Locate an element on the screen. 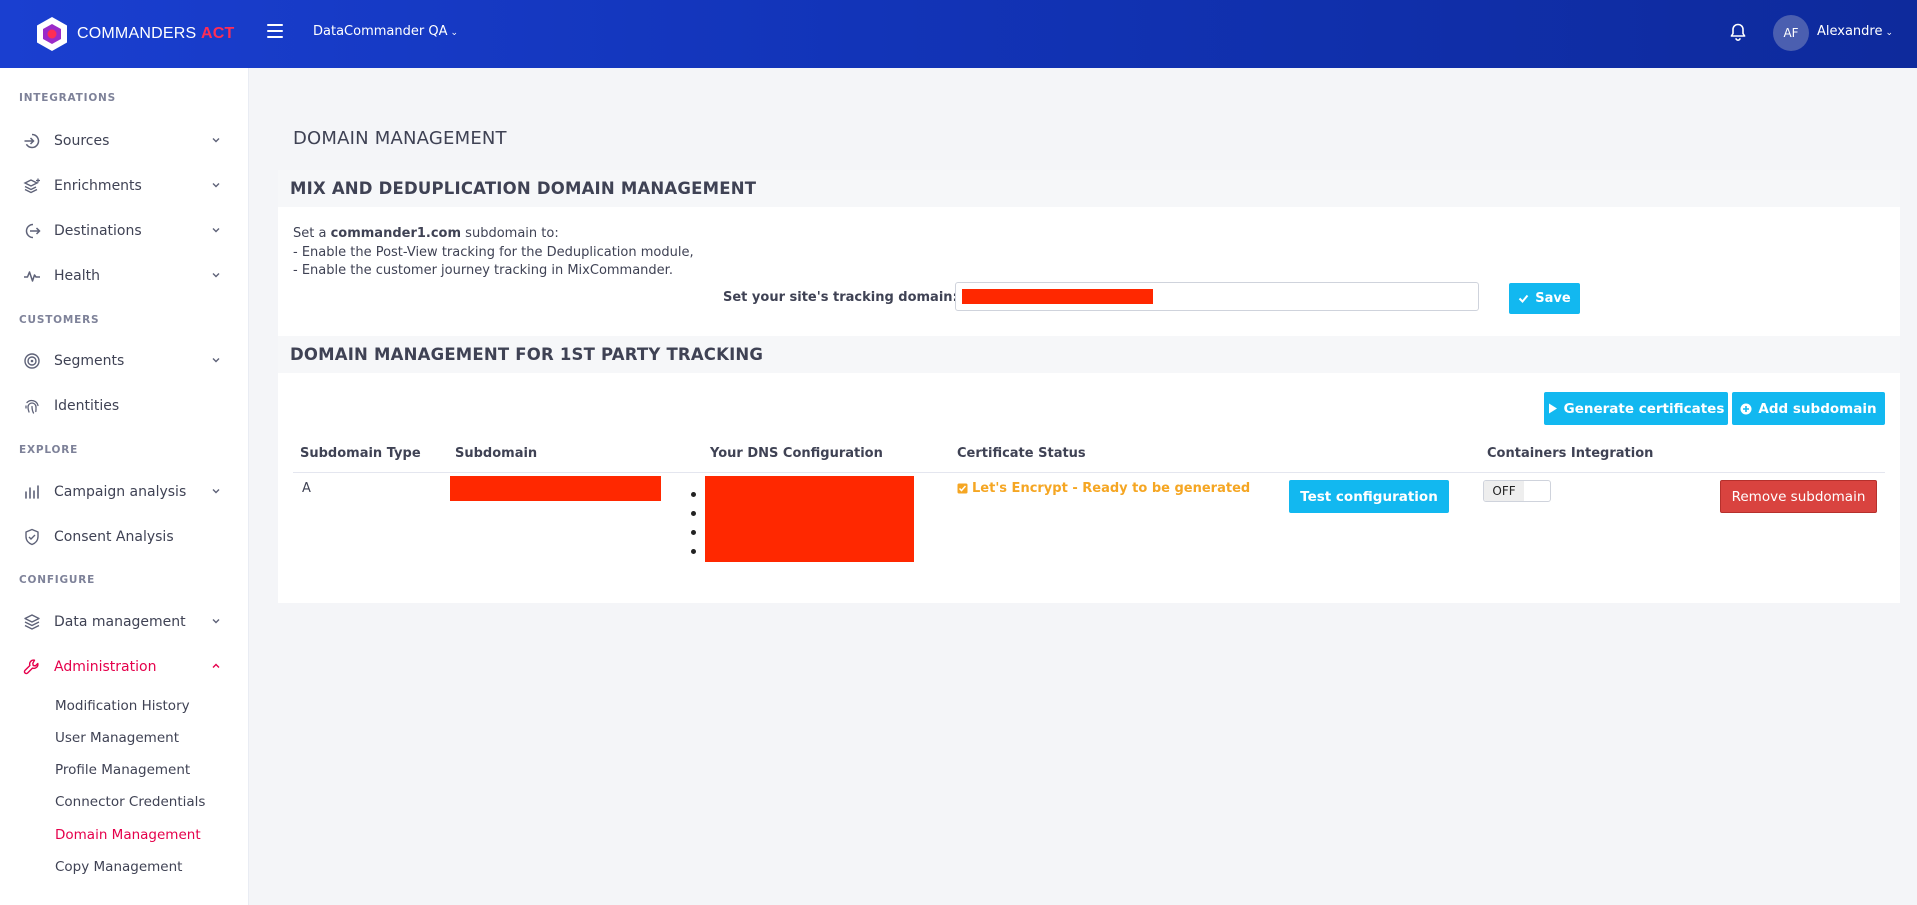  menu-toggle-icon is located at coordinates (275, 31).